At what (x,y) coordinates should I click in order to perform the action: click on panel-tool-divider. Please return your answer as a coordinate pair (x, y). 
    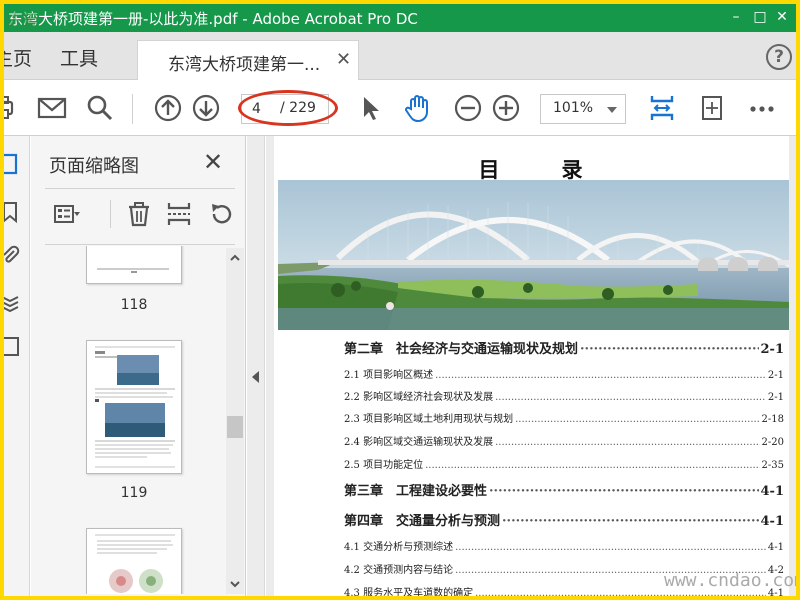
    Looking at the image, I should click on (110, 214).